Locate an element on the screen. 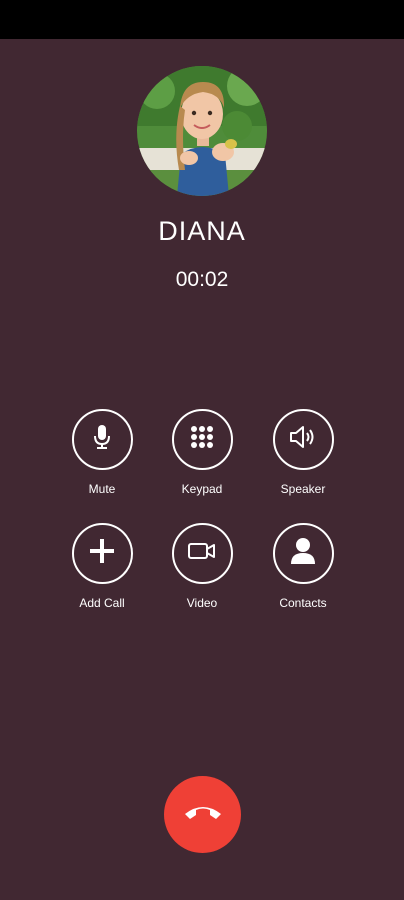 This screenshot has width=404, height=900. contacts-label: Contacts is located at coordinates (303, 603).